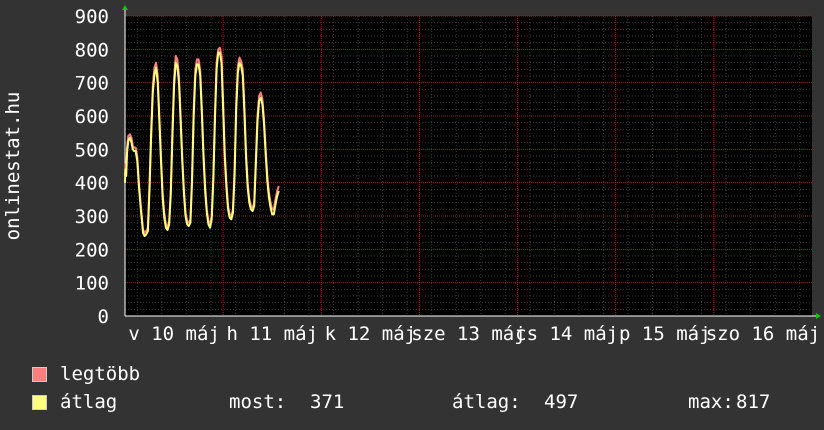  I want to click on x-tick-label: cs 14 máj, so click(566, 334).